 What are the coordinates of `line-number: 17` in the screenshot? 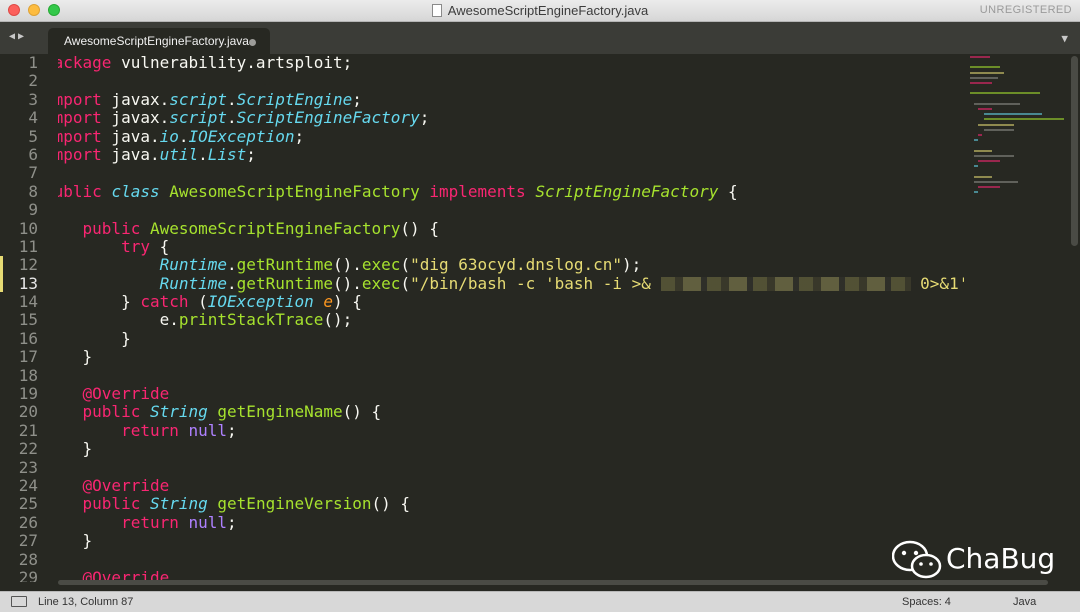 It's located at (28, 357).